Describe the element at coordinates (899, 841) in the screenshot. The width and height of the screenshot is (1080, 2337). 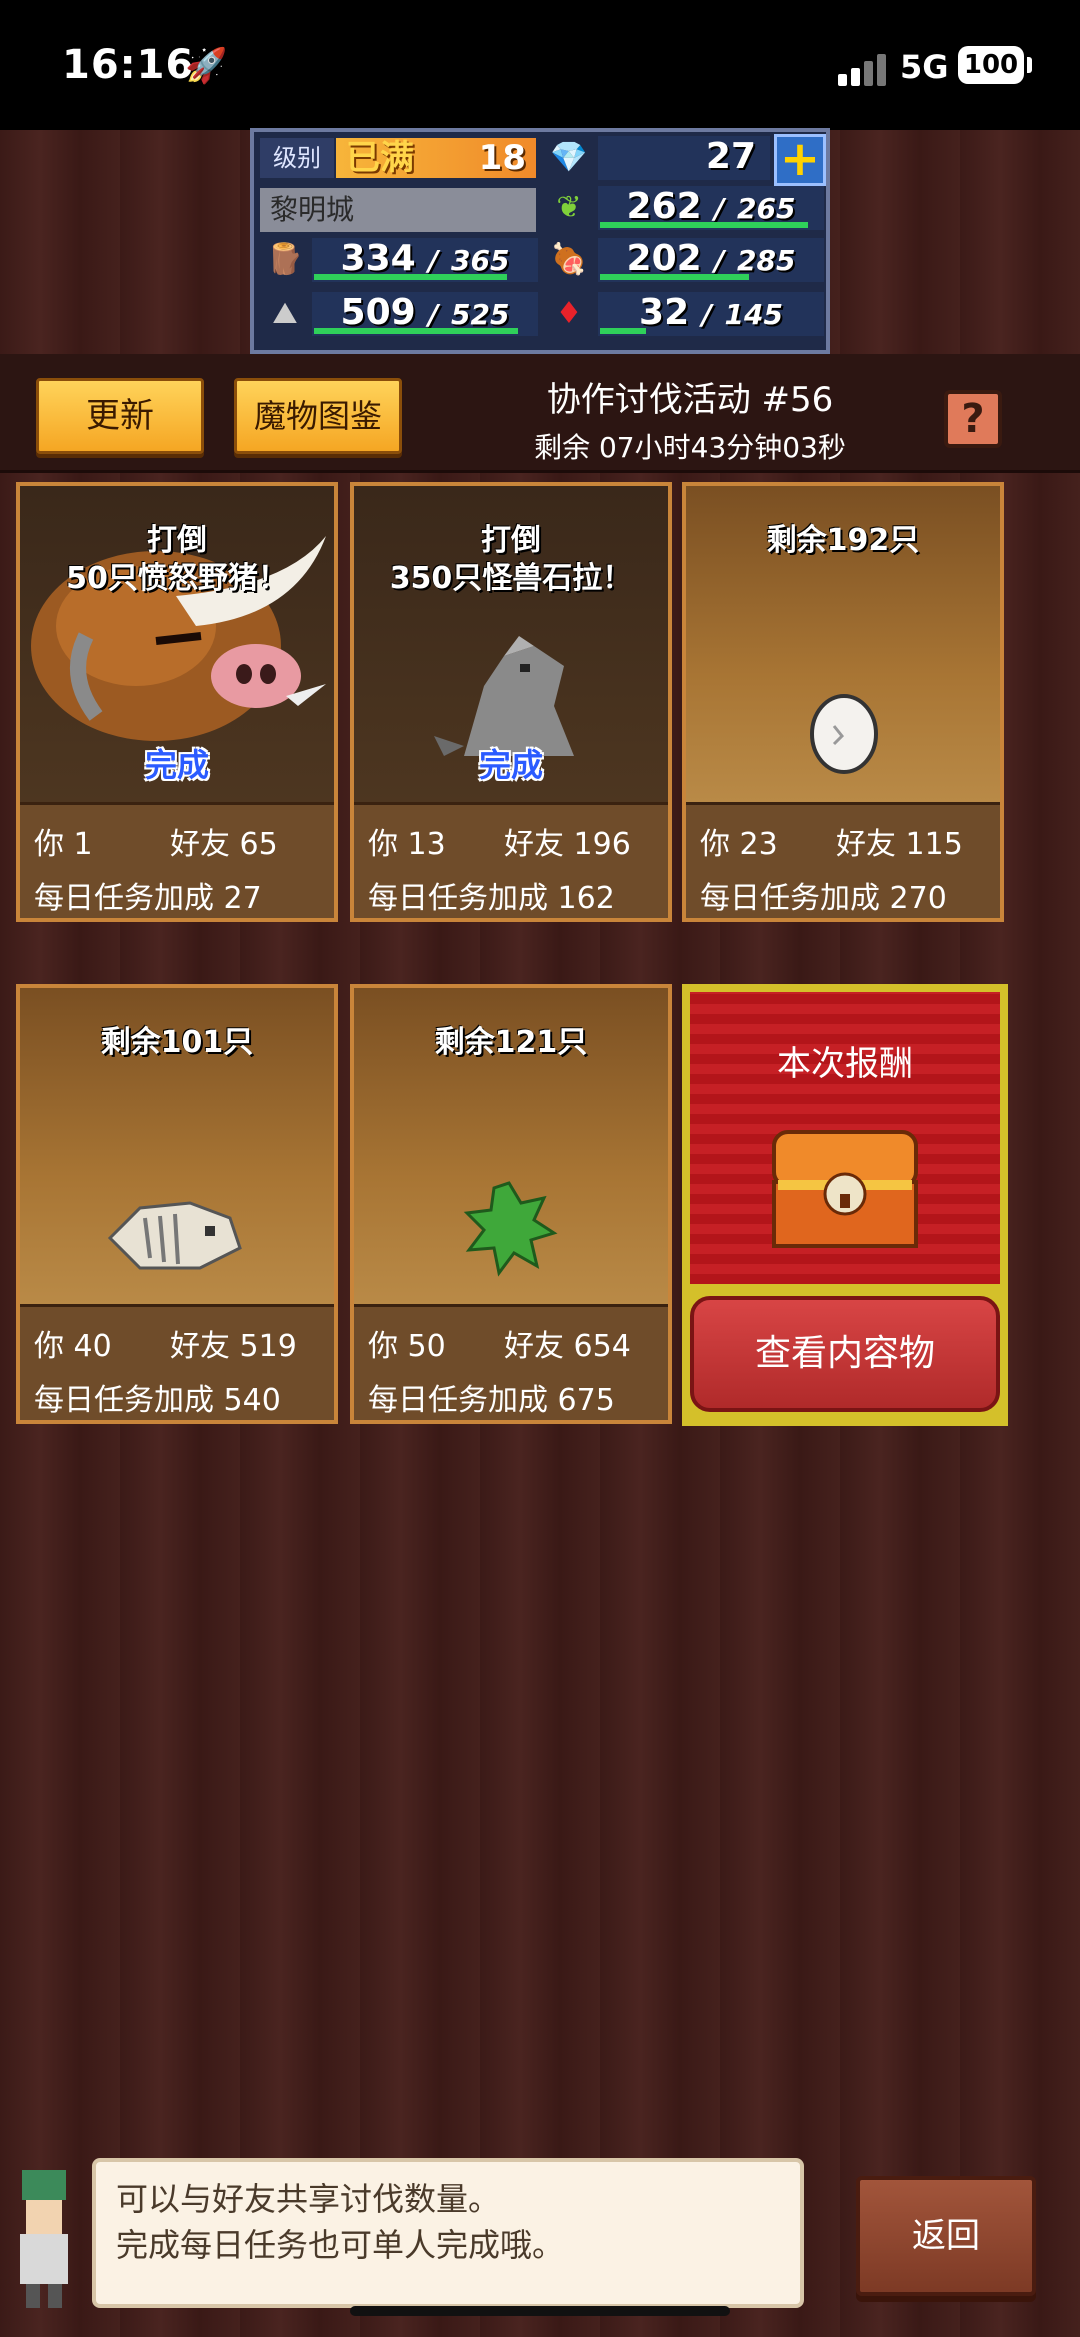
I see `stat-friend: 好友 115` at that location.